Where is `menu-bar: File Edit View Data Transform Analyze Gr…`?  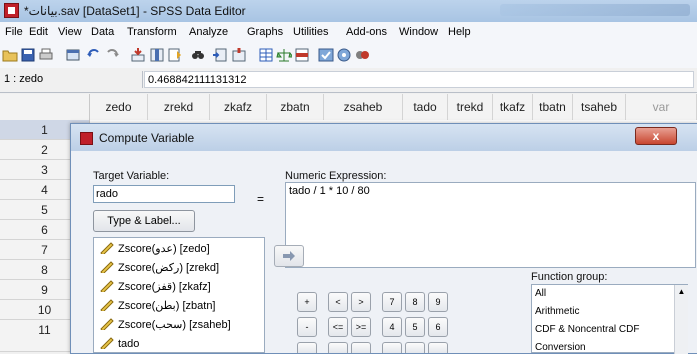 menu-bar: File Edit View Data Transform Analyze Gr… is located at coordinates (348, 32).